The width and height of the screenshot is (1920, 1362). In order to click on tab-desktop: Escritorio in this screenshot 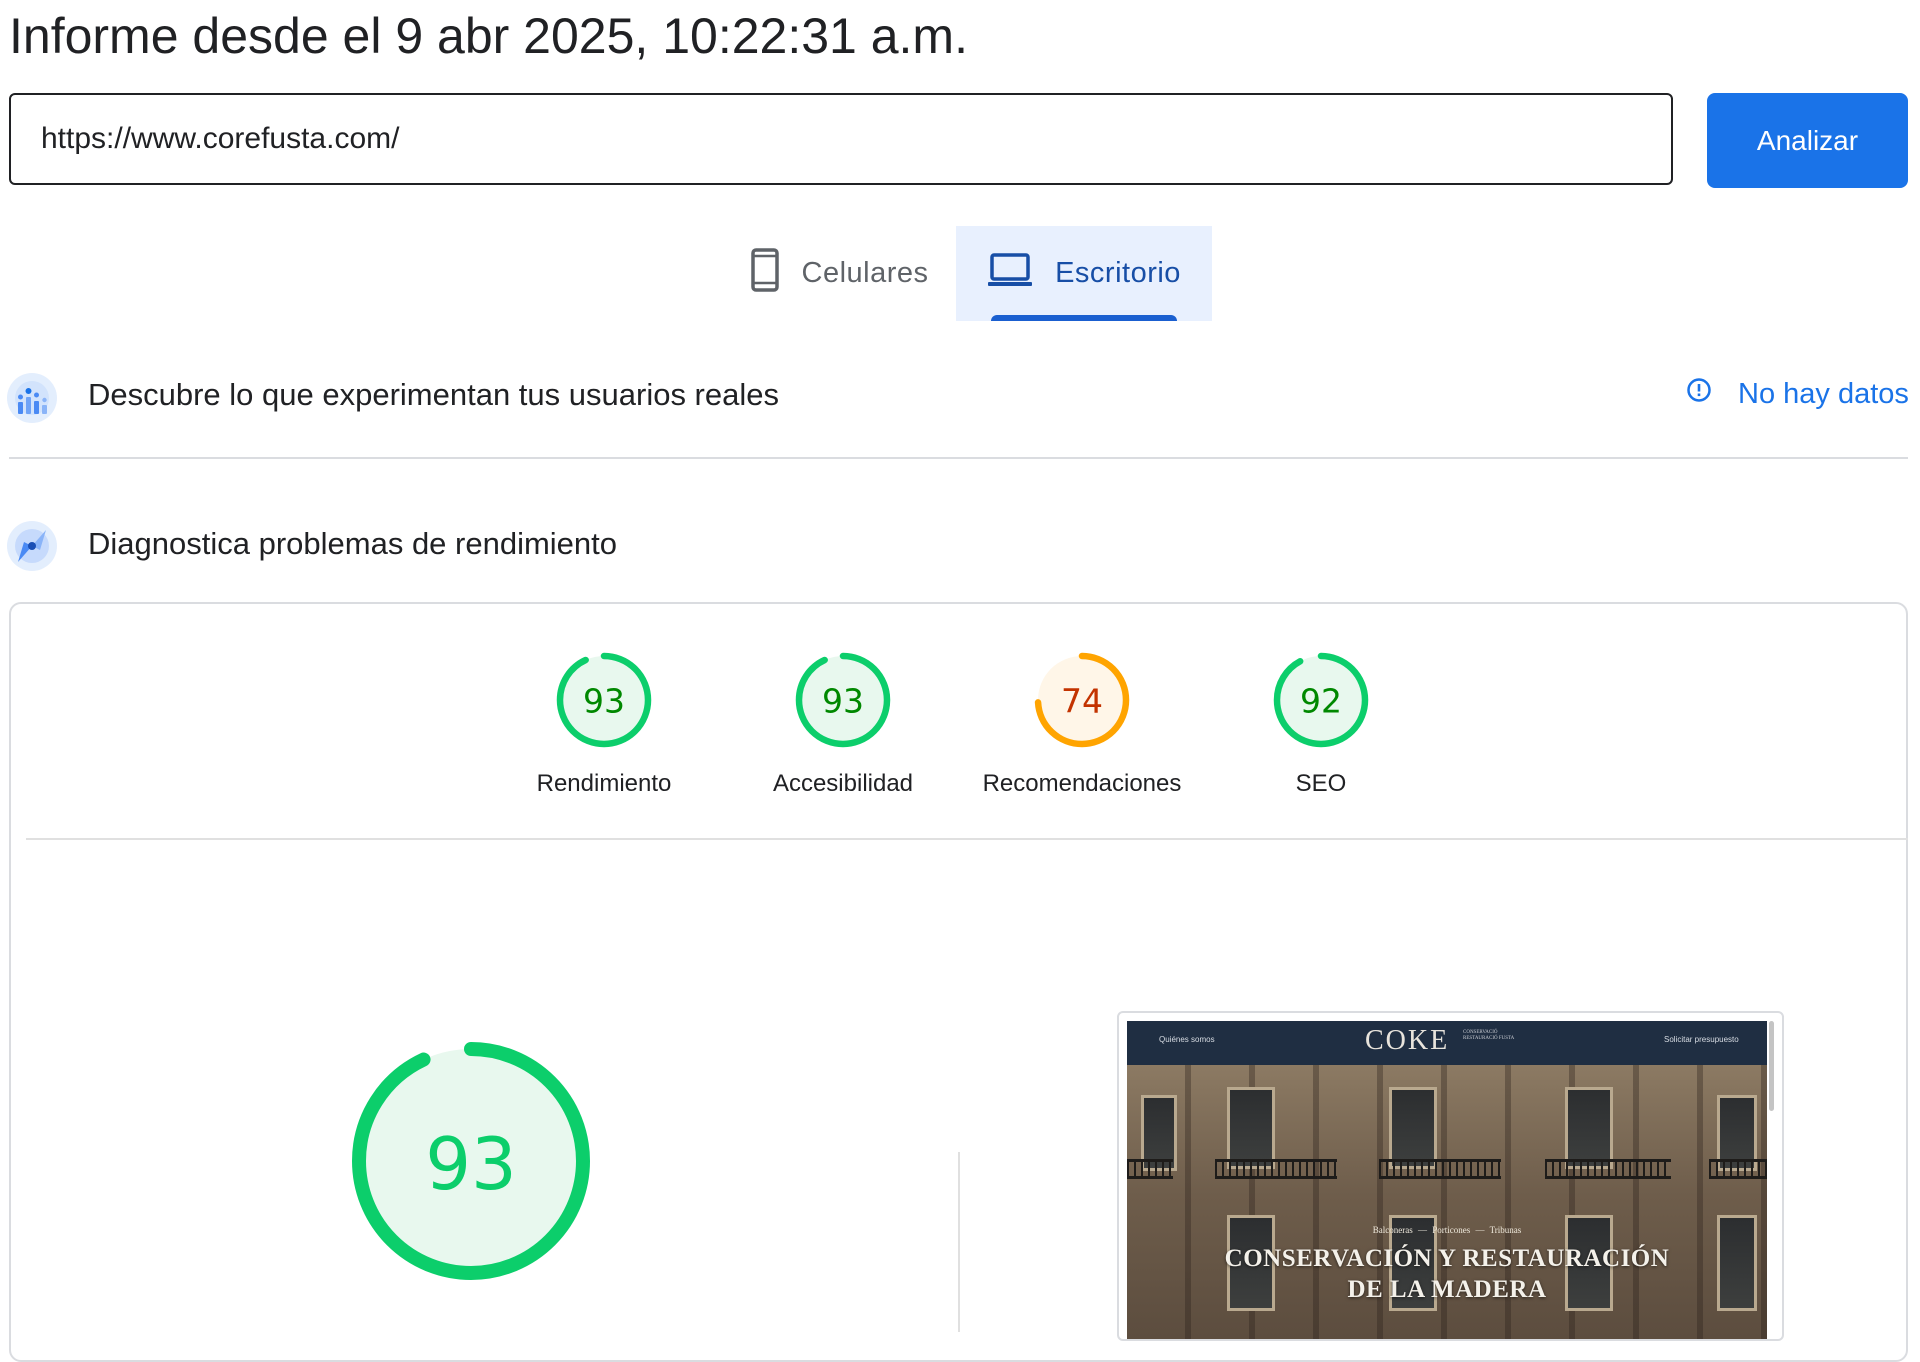, I will do `click(1084, 273)`.